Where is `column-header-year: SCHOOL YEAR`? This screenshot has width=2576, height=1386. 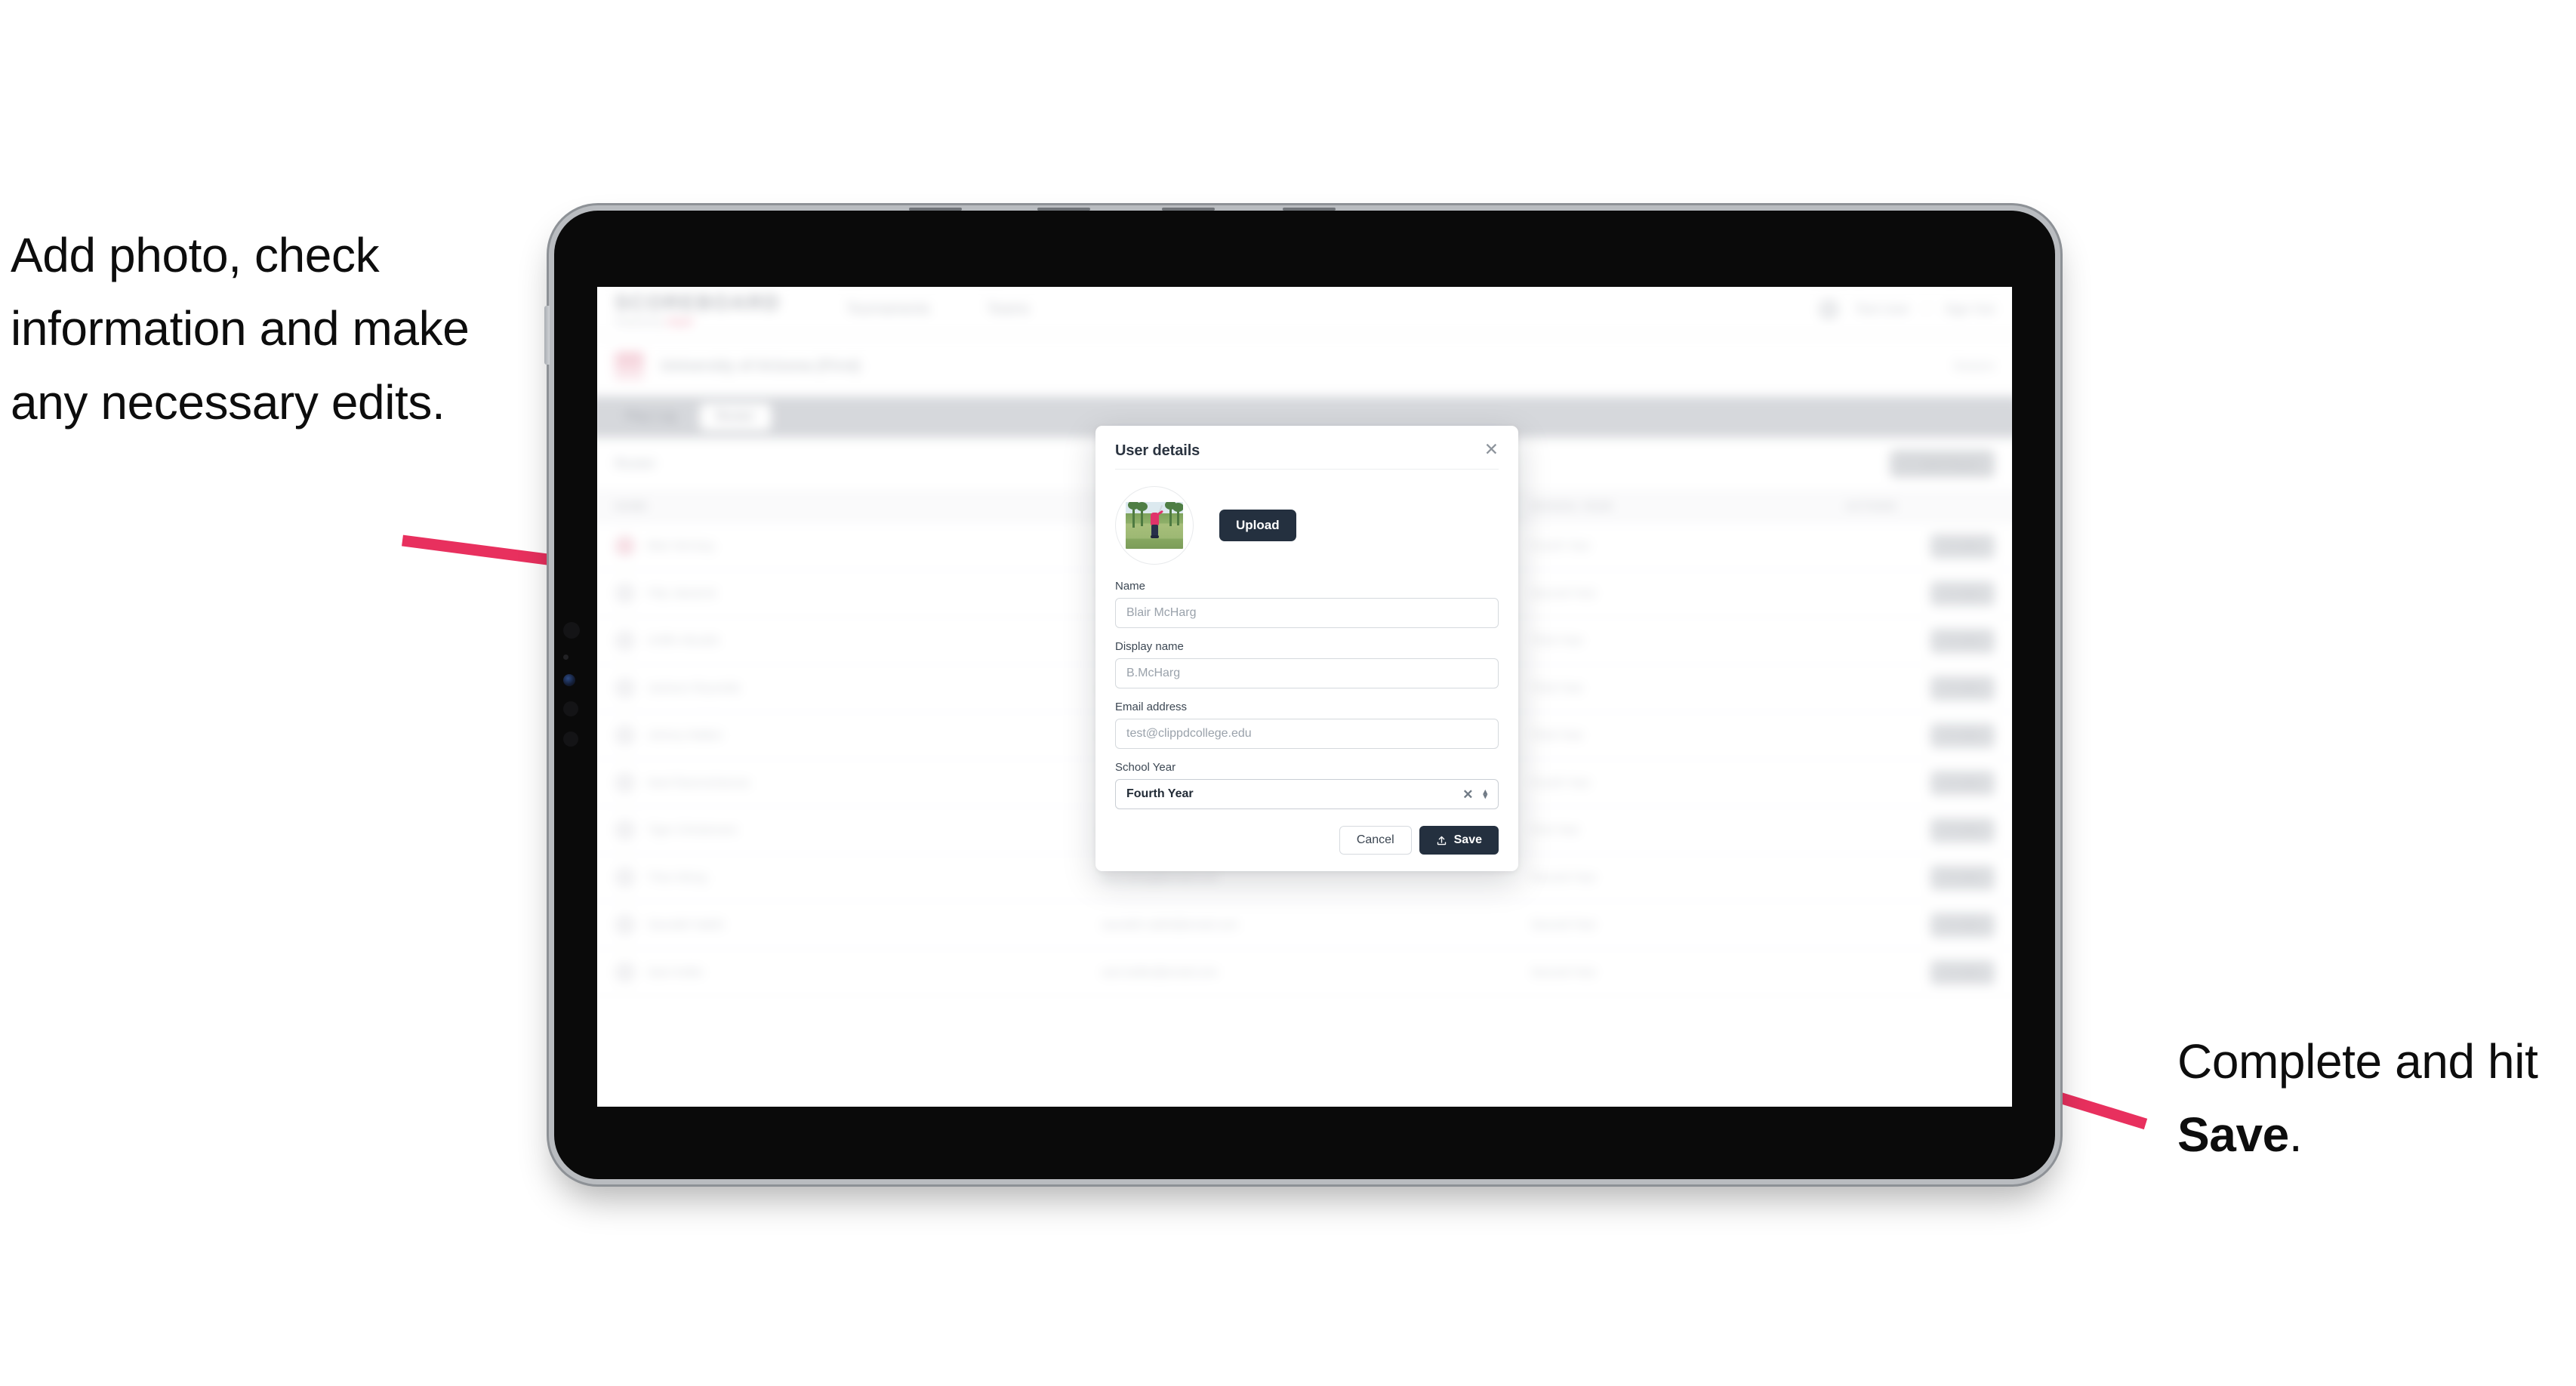 column-header-year: SCHOOL YEAR is located at coordinates (1662, 506).